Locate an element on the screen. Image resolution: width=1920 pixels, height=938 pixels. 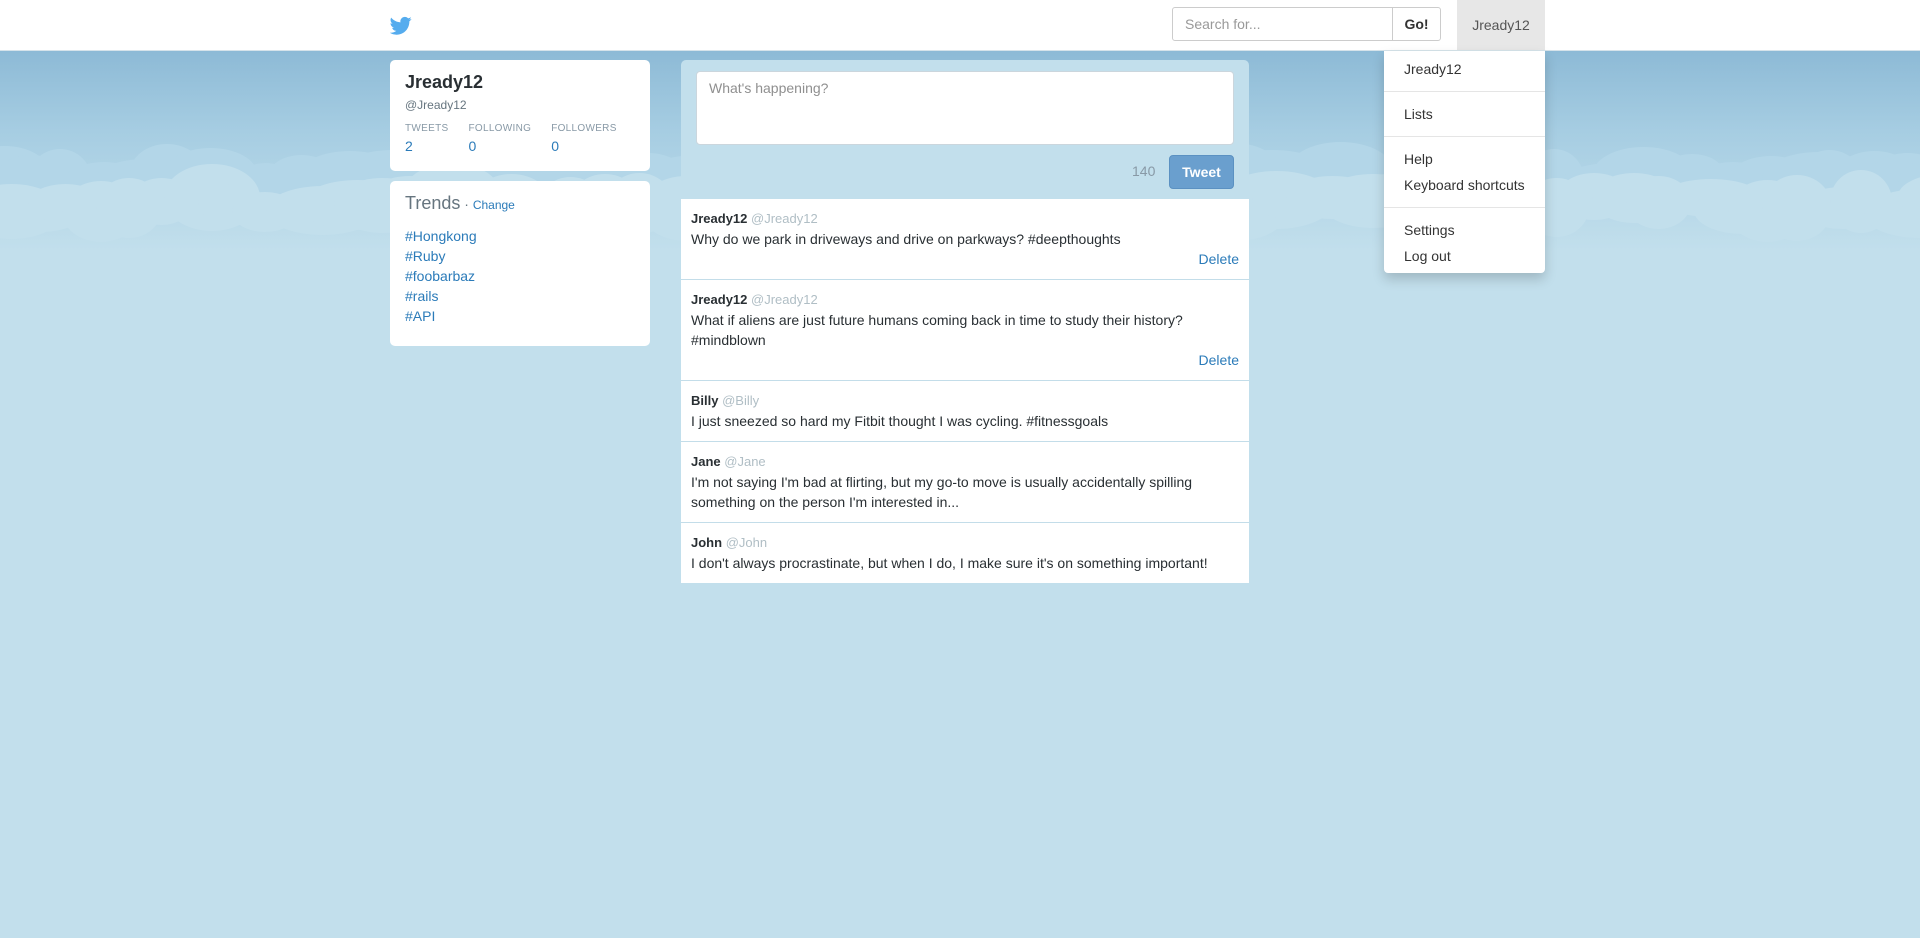
tweet-header: Billy @Billy is located at coordinates (965, 401).